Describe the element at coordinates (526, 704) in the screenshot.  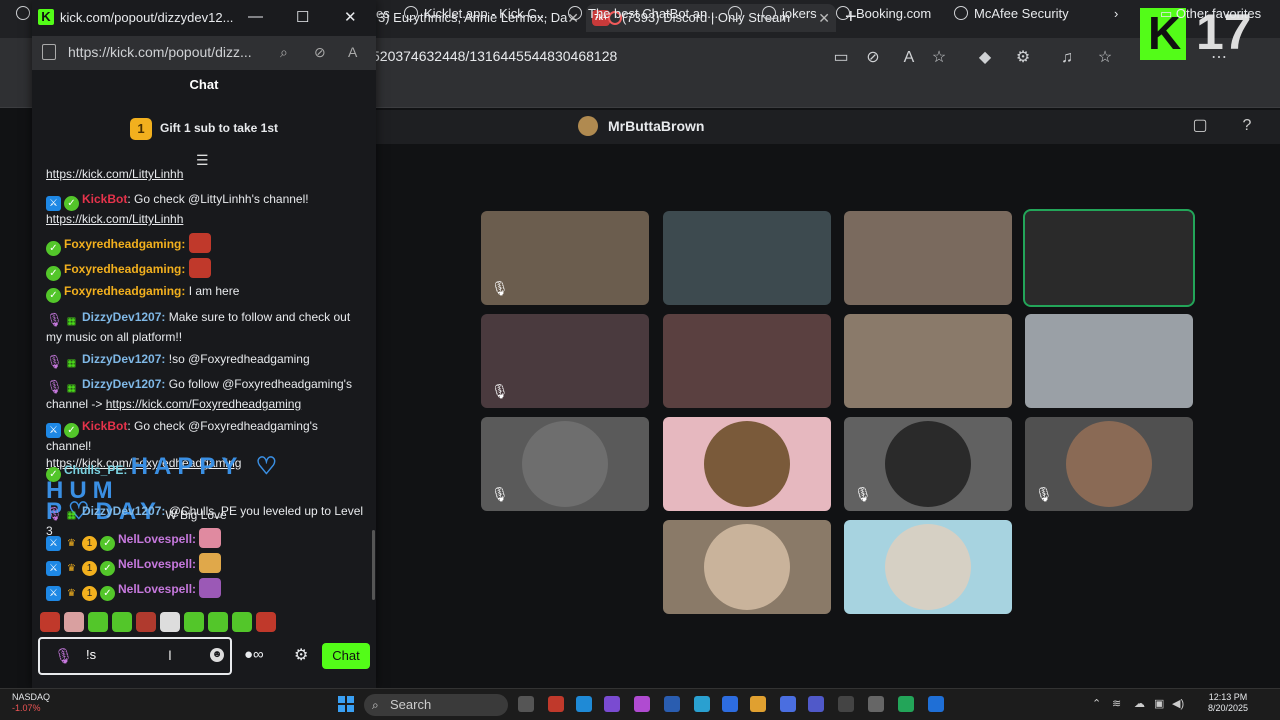
I see `task-view-icon` at that location.